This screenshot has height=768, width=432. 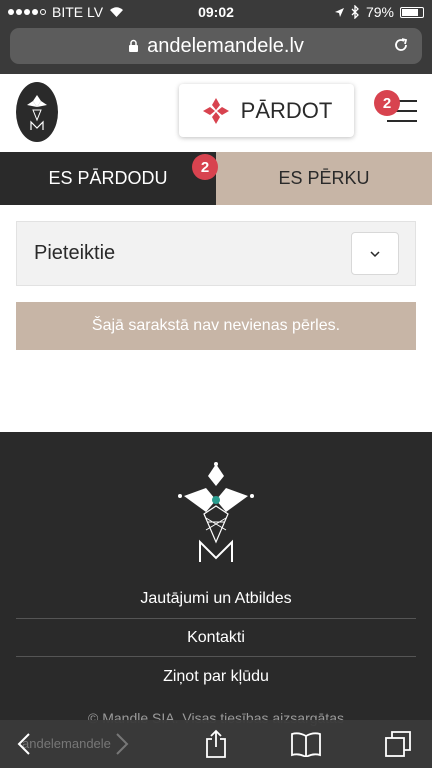 I want to click on filter-dropdown-button, so click(x=375, y=253).